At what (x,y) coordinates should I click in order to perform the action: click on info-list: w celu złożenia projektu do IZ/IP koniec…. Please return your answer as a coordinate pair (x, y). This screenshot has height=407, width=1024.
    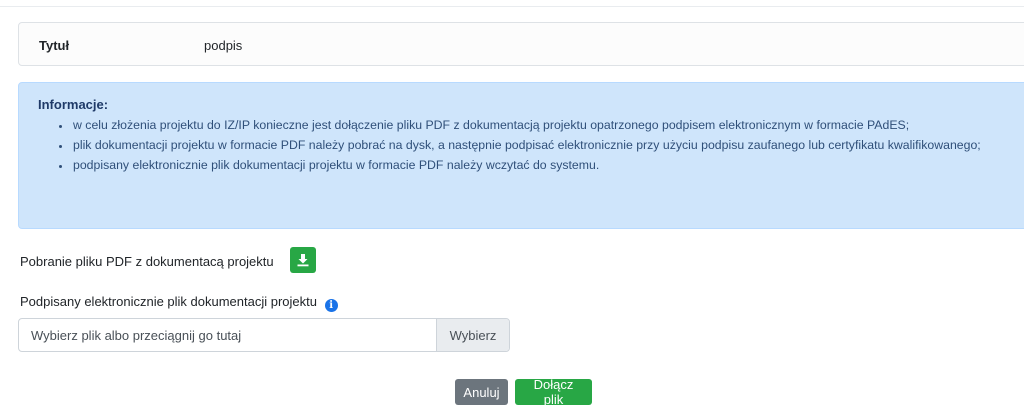
    Looking at the image, I should click on (535, 145).